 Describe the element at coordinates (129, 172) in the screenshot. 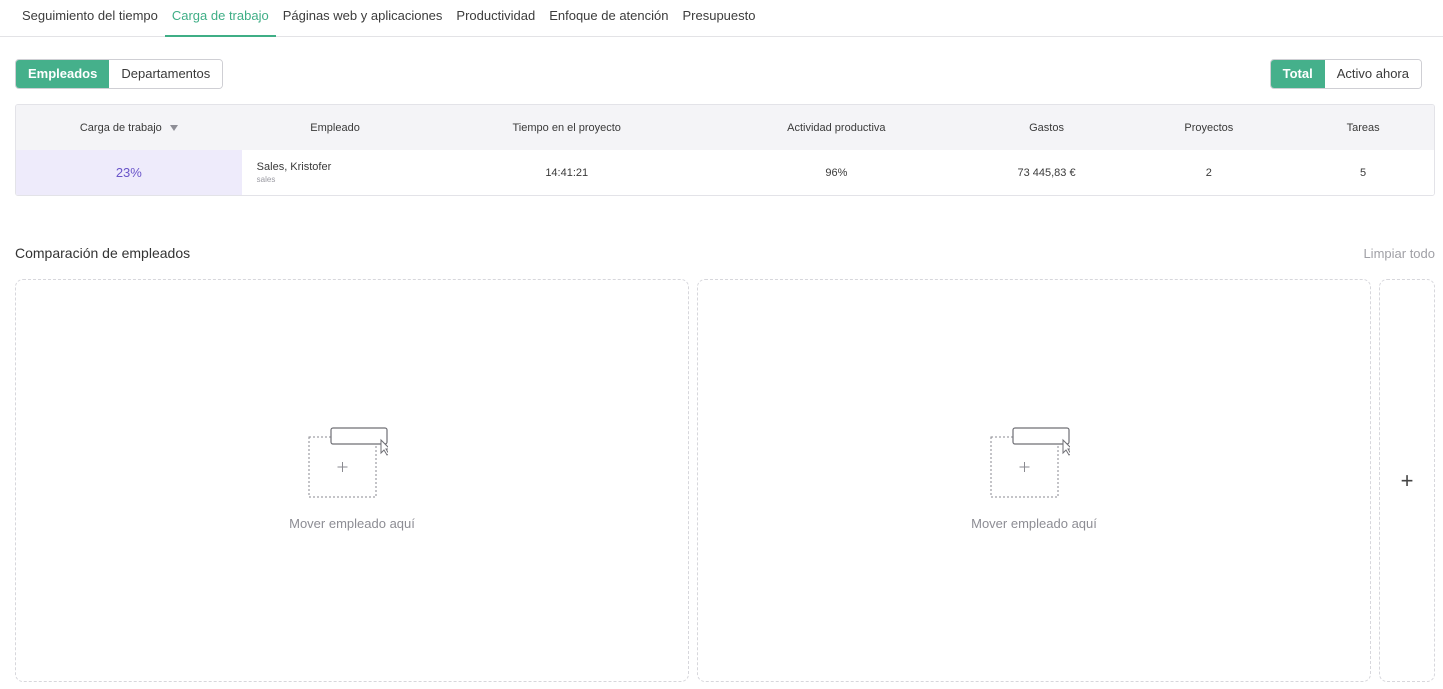

I see `workload-value: 23%` at that location.